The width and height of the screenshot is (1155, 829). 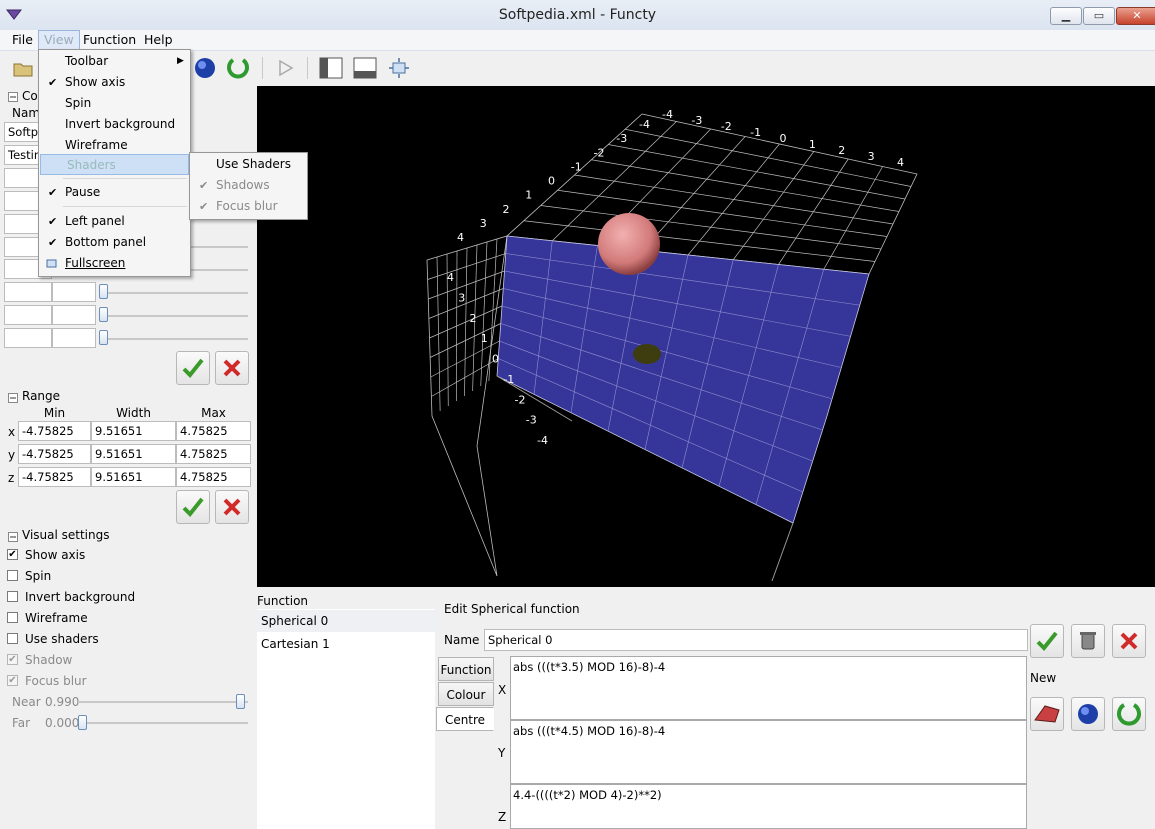 I want to click on tab-colour: Colour, so click(x=466, y=694).